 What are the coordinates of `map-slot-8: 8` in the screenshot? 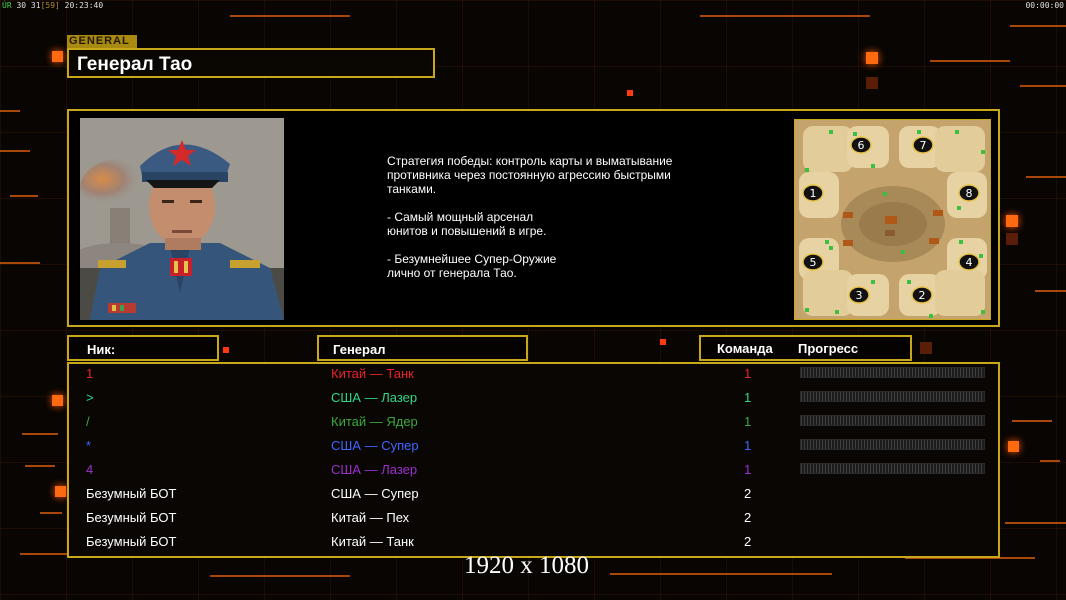 It's located at (969, 193).